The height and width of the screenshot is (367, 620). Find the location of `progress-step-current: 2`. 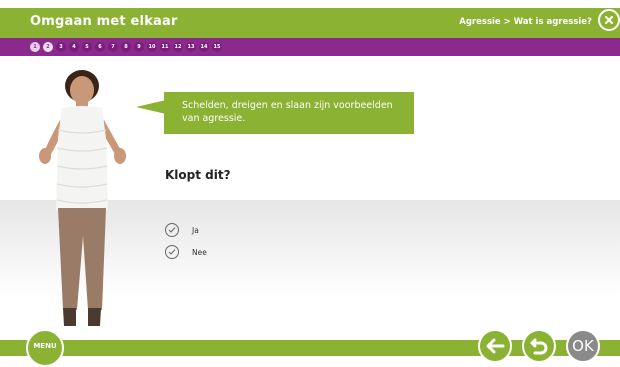

progress-step-current: 2 is located at coordinates (48, 47).